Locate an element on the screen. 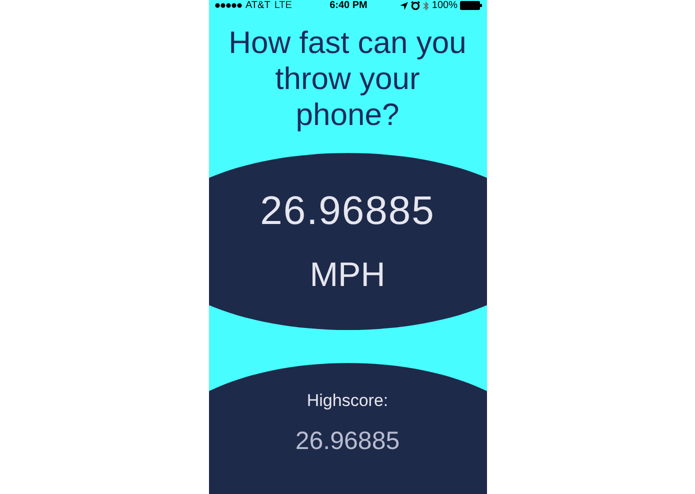  highscore-label: Highscore: is located at coordinates (347, 401).